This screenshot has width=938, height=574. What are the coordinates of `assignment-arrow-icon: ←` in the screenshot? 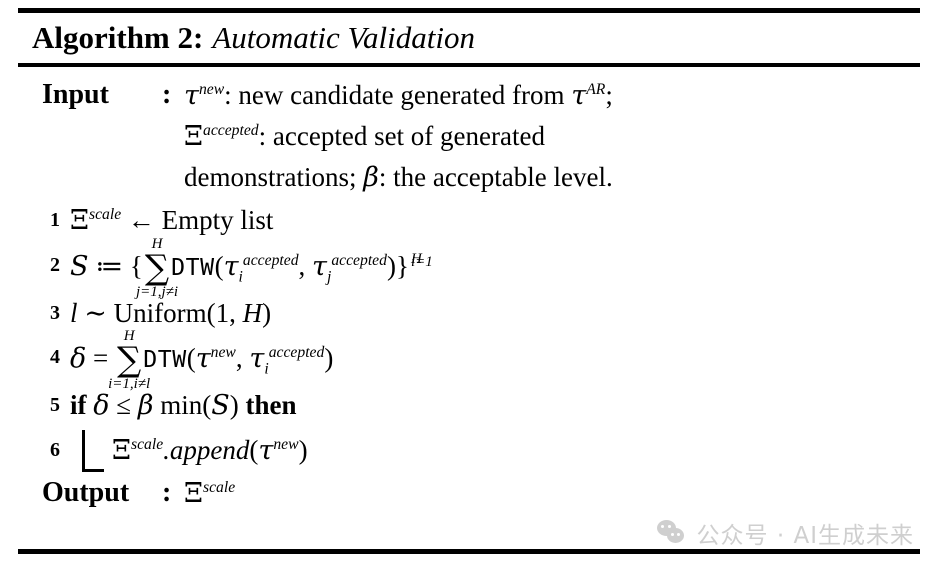 It's located at (141, 219).